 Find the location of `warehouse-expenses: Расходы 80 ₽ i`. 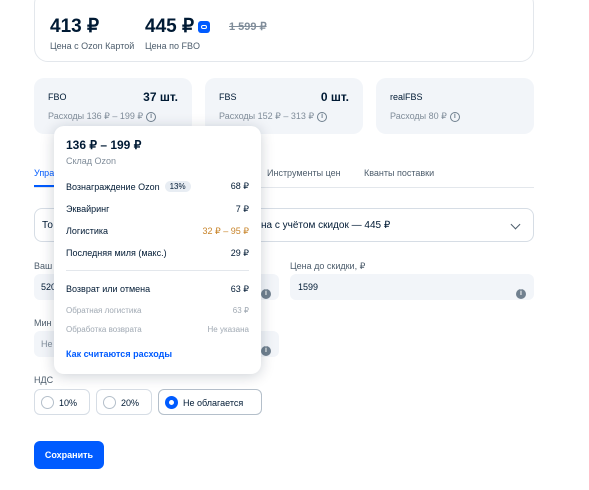

warehouse-expenses: Расходы 80 ₽ i is located at coordinates (425, 116).